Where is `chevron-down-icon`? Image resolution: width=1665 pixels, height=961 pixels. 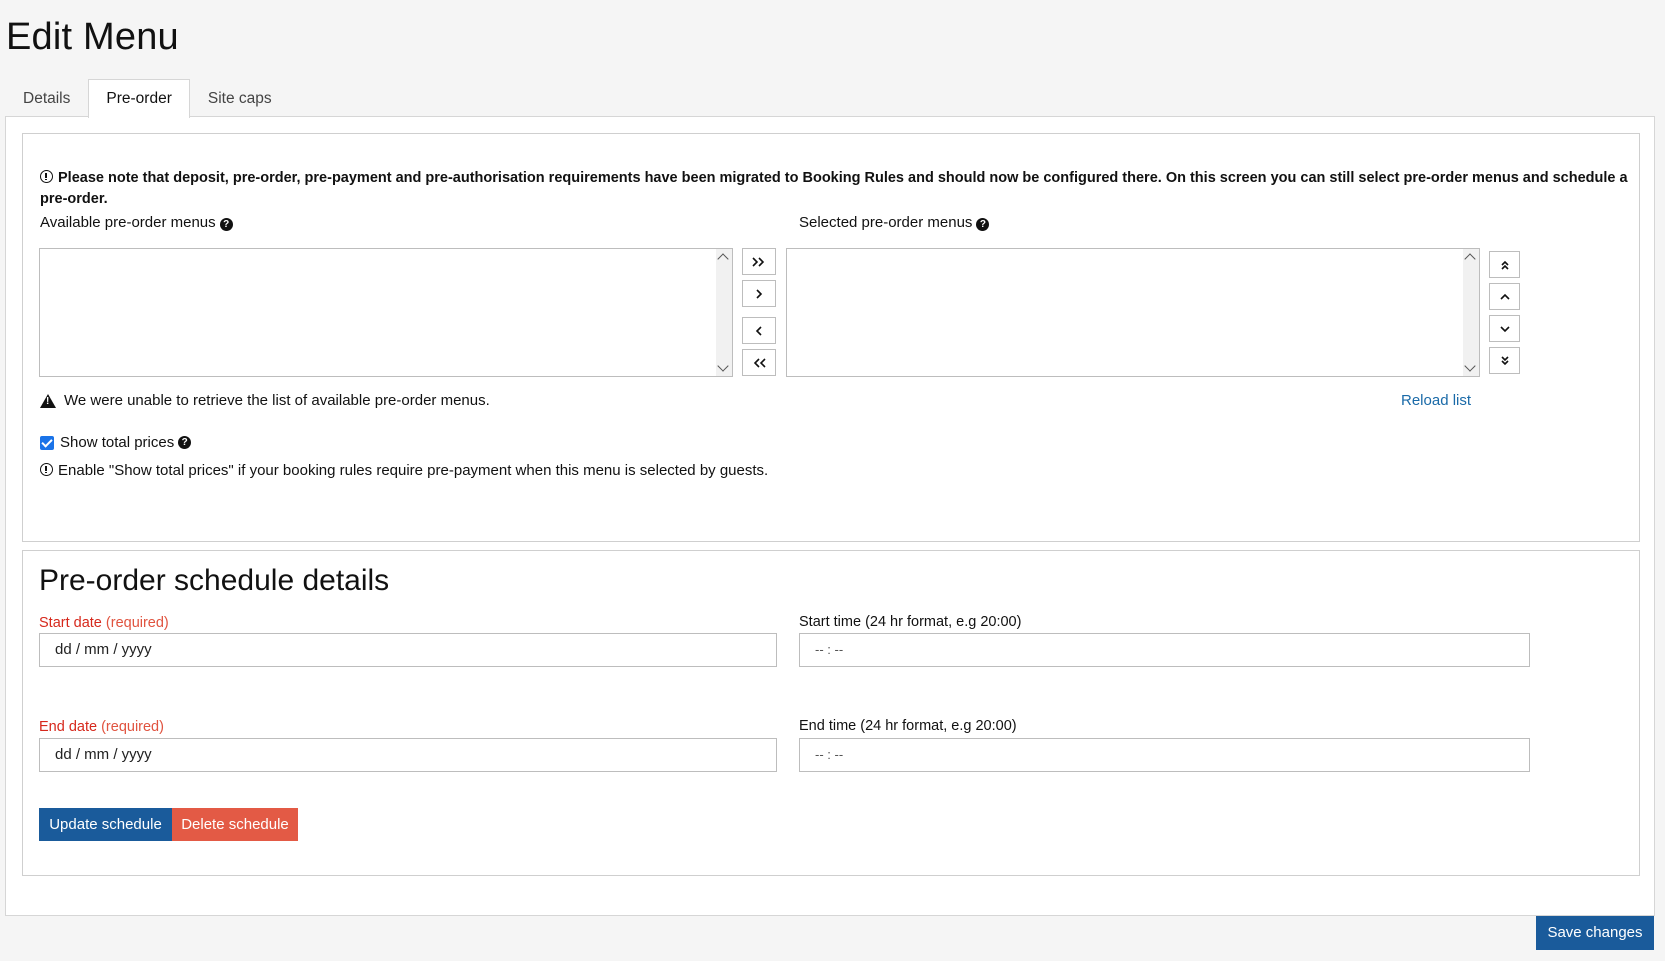 chevron-down-icon is located at coordinates (1504, 328).